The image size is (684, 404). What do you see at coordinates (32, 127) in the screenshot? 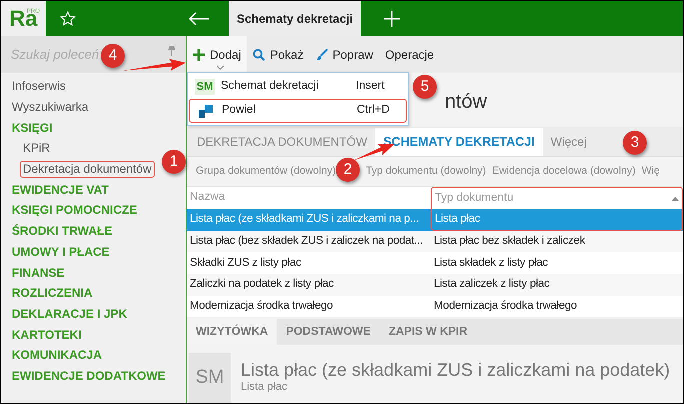
I see `sidebar-section: KSIĘGI` at bounding box center [32, 127].